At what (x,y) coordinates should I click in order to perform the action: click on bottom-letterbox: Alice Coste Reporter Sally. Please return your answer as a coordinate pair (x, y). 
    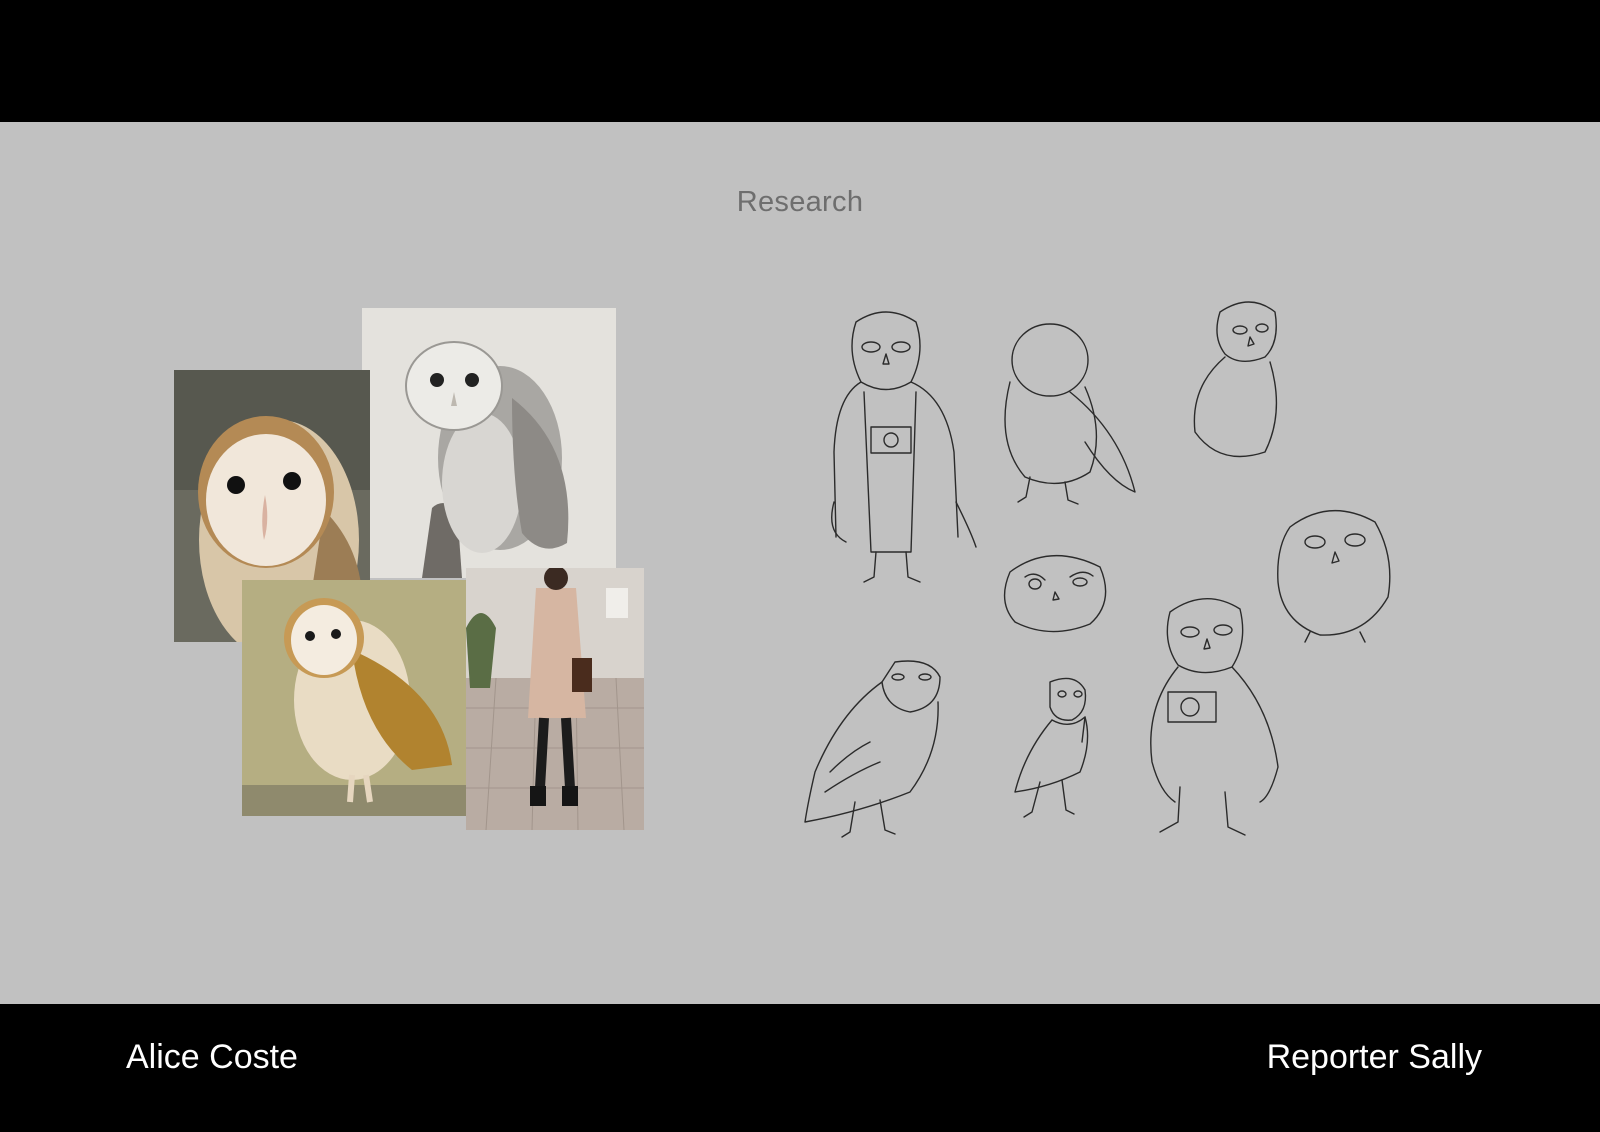
    Looking at the image, I should click on (800, 1068).